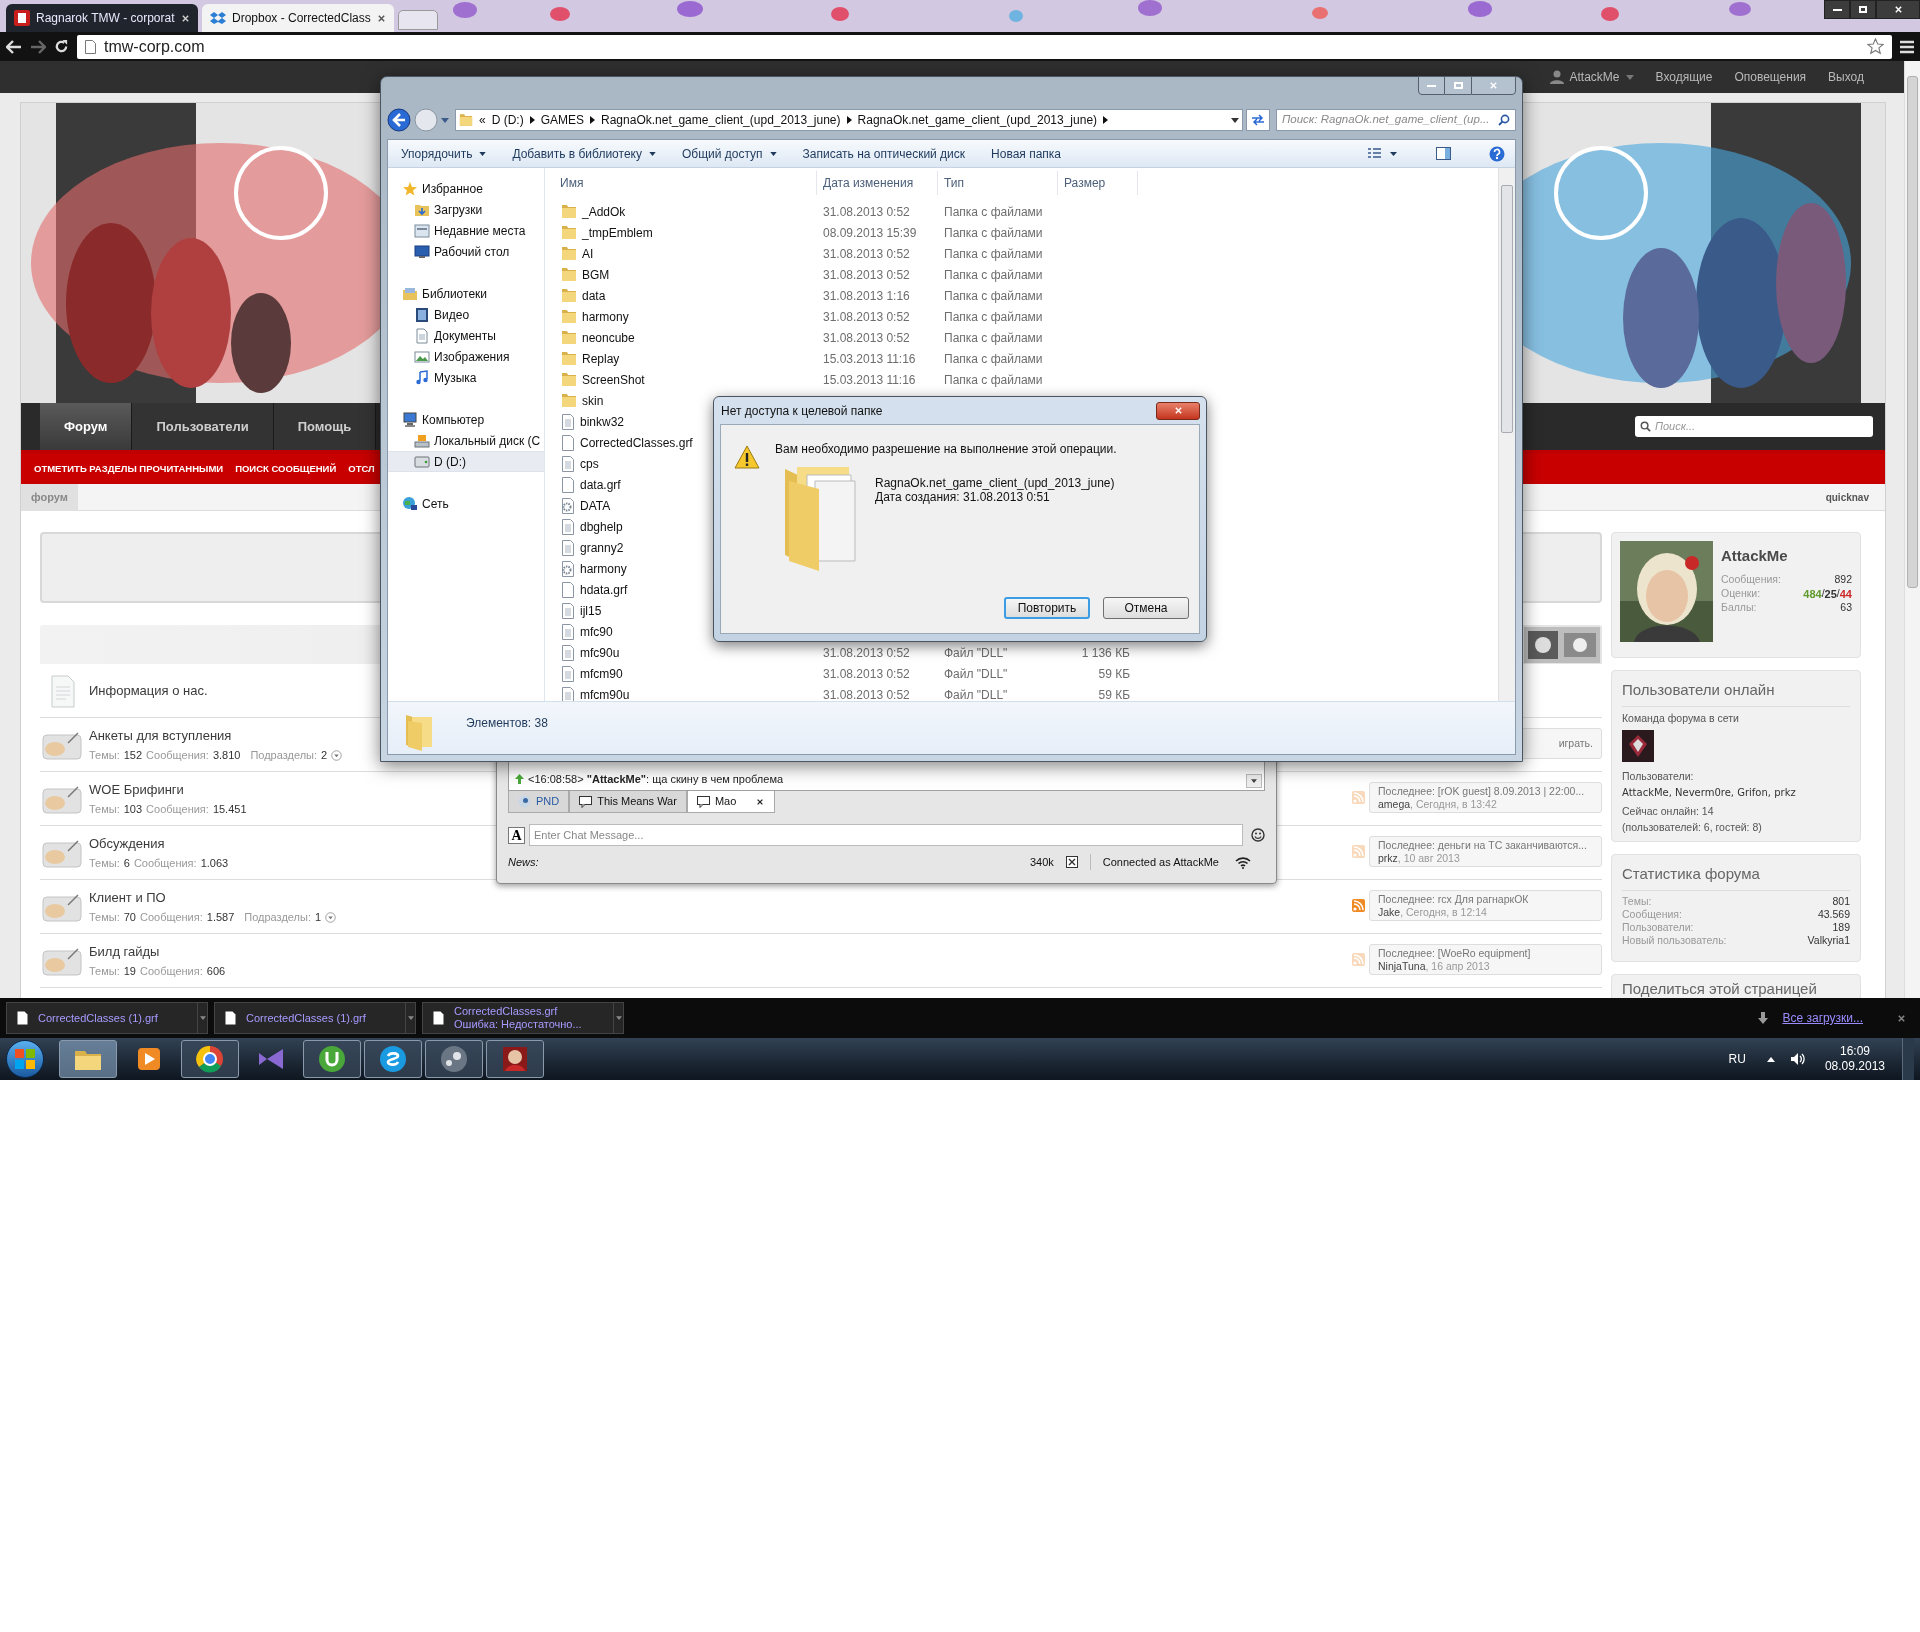 The width and height of the screenshot is (1920, 1632). I want to click on maximize-button, so click(1458, 85).